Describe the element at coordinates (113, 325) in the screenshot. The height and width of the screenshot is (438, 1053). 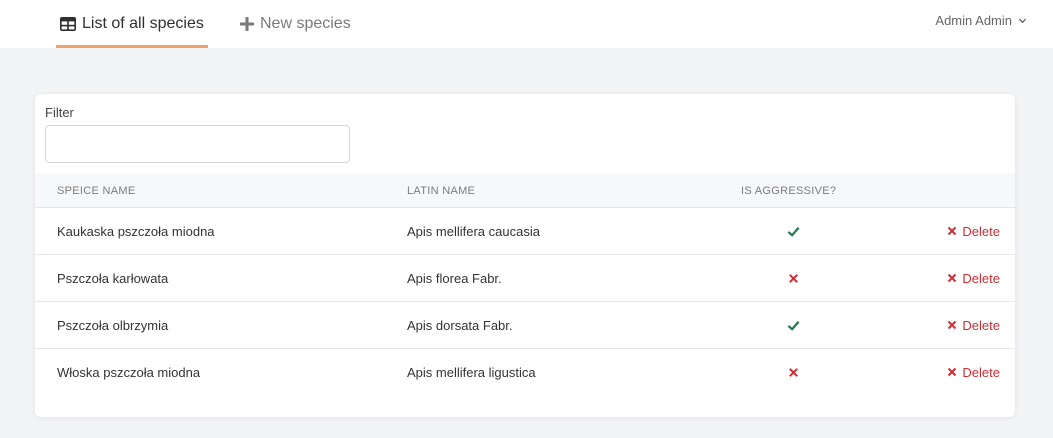
I see `species-name: Pszczoła olbrzymia` at that location.